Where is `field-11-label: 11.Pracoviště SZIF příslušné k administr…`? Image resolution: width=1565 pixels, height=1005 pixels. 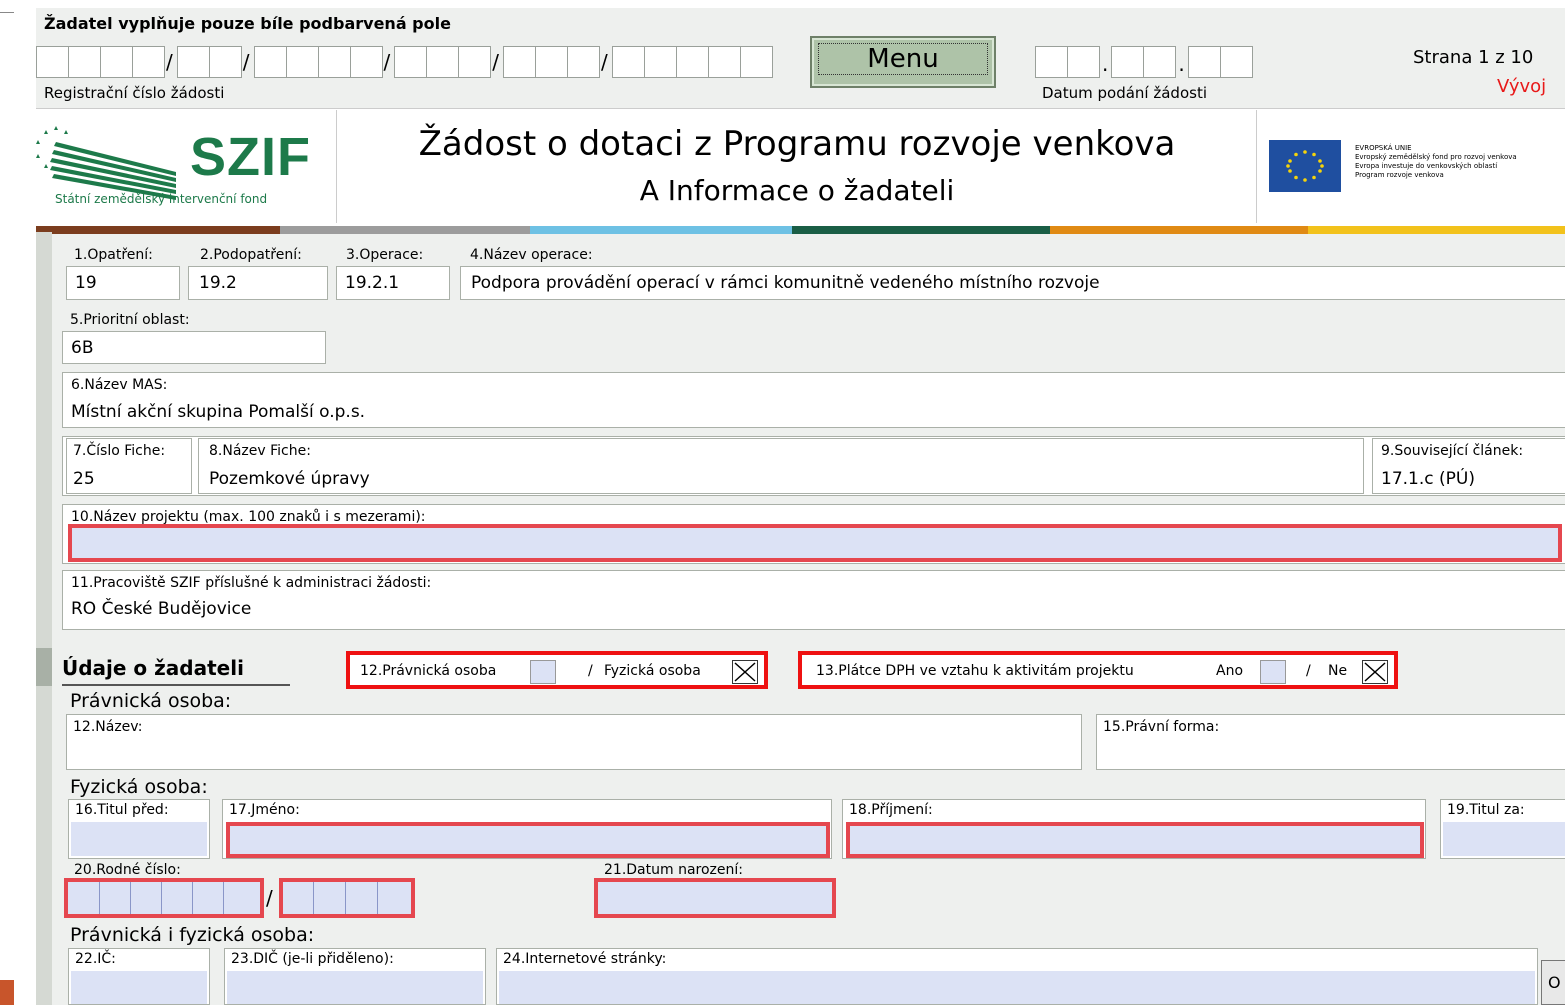 field-11-label: 11.Pracoviště SZIF příslušné k administr… is located at coordinates (251, 583).